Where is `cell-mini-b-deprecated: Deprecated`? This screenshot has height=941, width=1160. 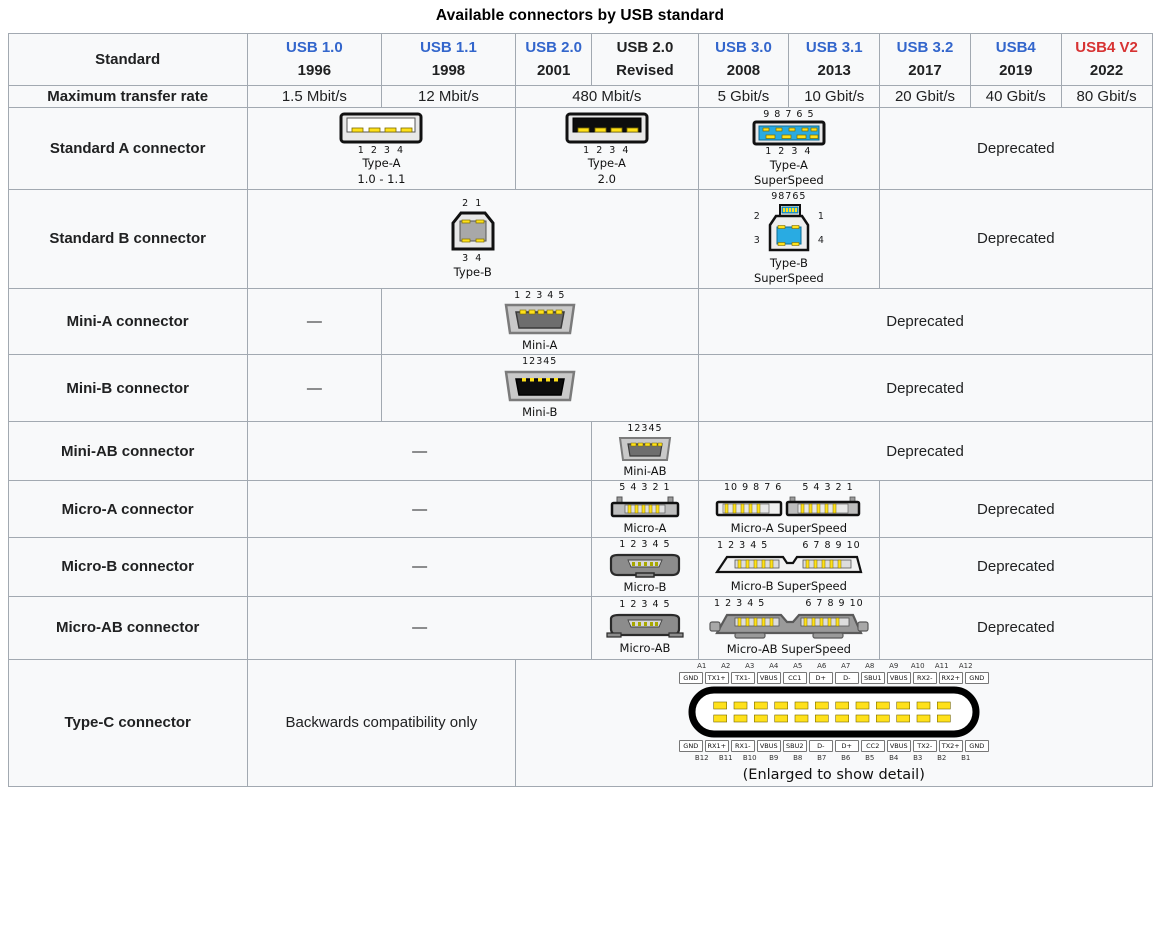
cell-mini-b-deprecated: Deprecated is located at coordinates (925, 388).